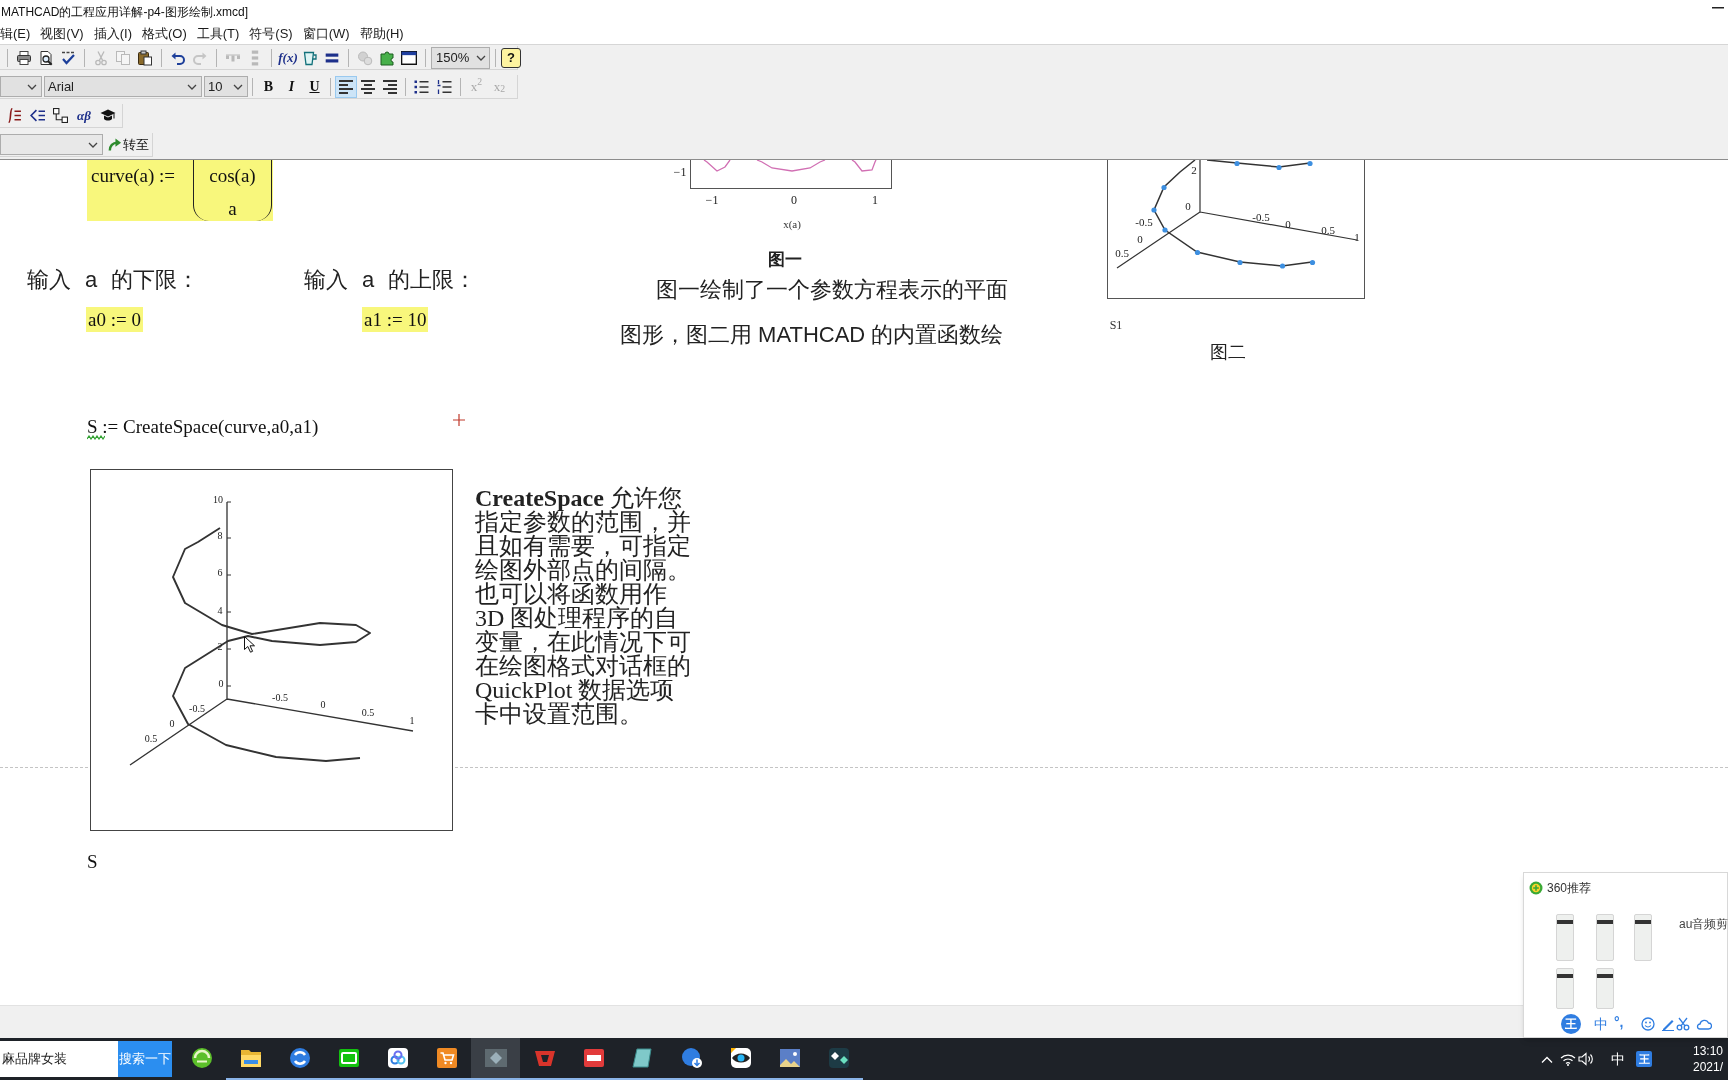 This screenshot has width=1728, height=1080. Describe the element at coordinates (1703, 924) in the screenshot. I see `app-name: au音频剪` at that location.